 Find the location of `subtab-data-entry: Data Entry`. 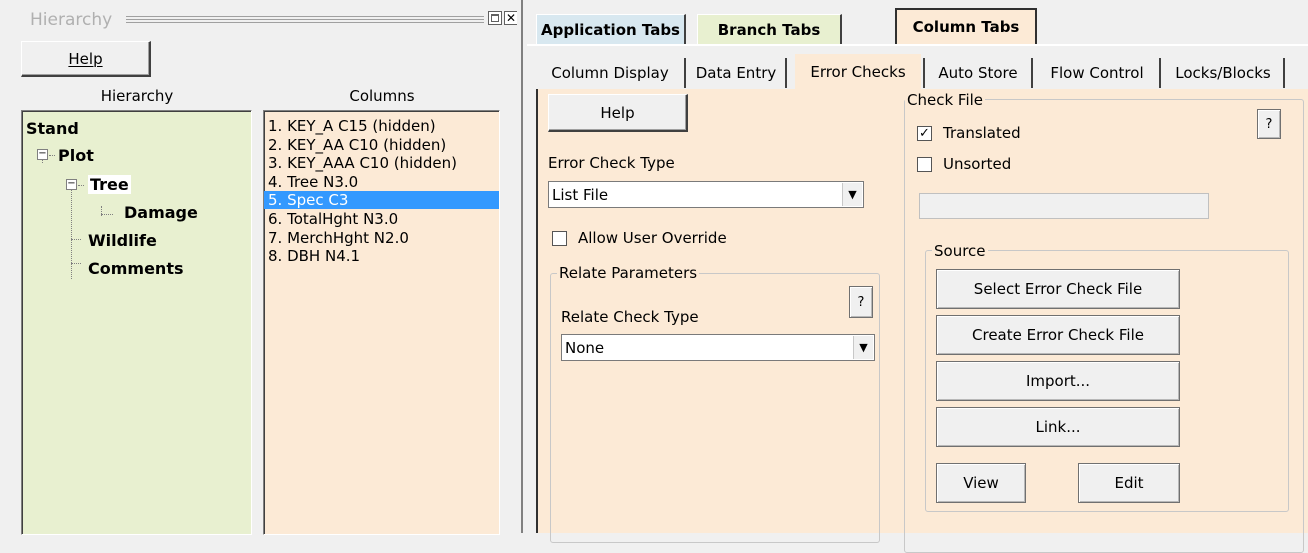

subtab-data-entry: Data Entry is located at coordinates (737, 73).